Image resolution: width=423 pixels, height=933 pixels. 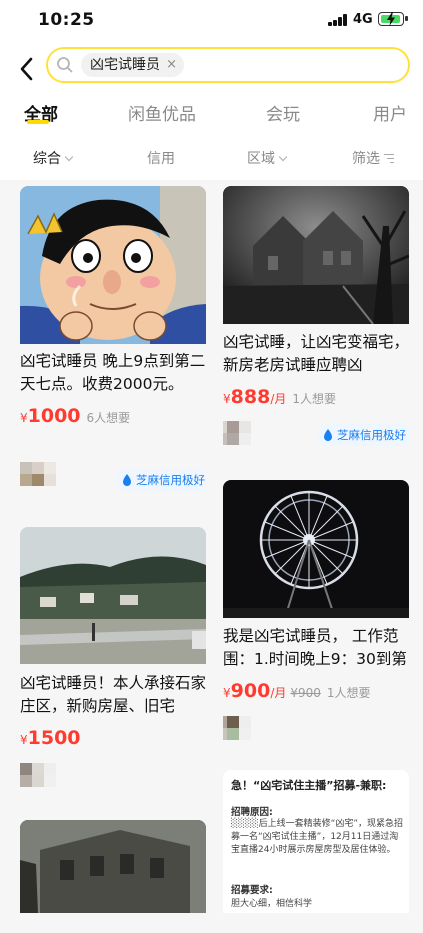 I want to click on product-price: ¥1000 6人想要, so click(x=75, y=416).